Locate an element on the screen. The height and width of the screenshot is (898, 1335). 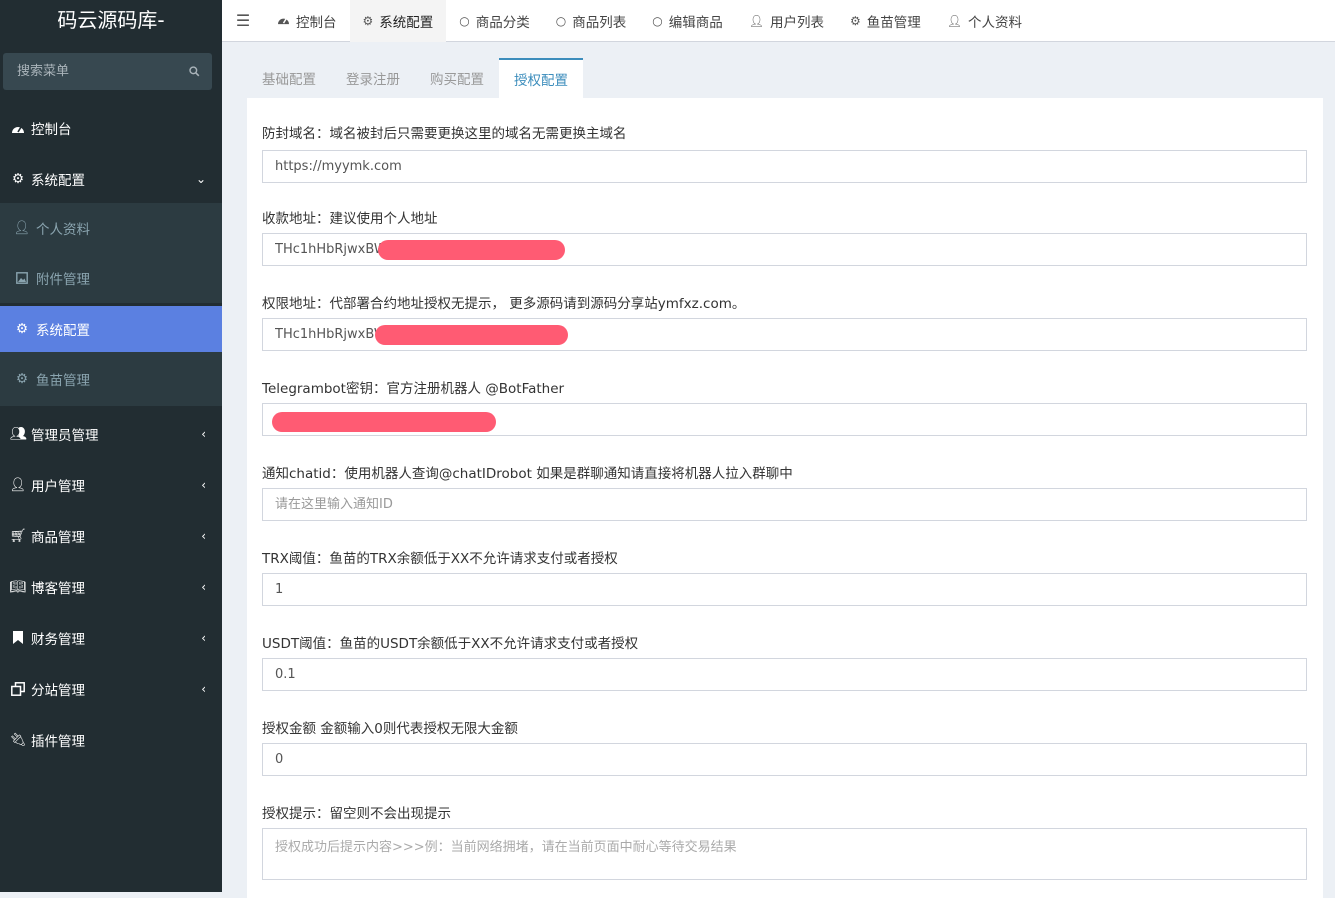
tab-label: 商品列表 is located at coordinates (599, 22).